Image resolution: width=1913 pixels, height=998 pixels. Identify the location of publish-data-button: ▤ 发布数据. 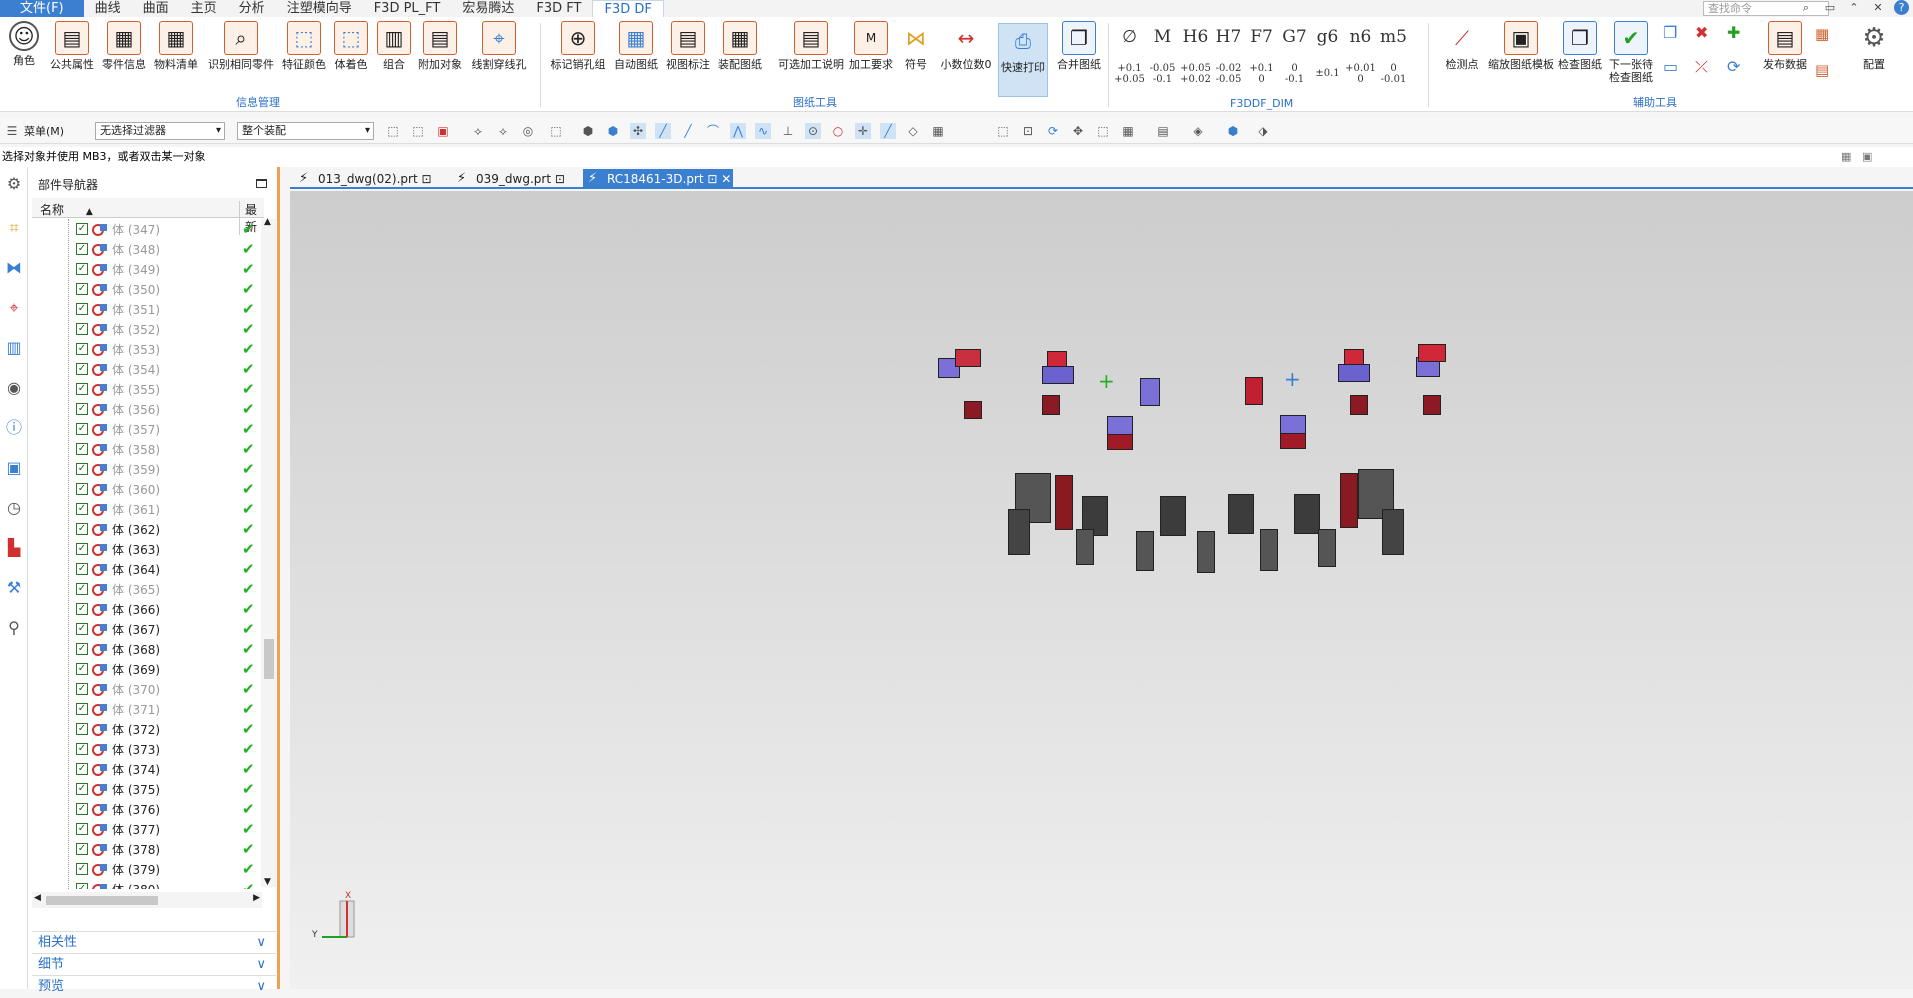
(1785, 46).